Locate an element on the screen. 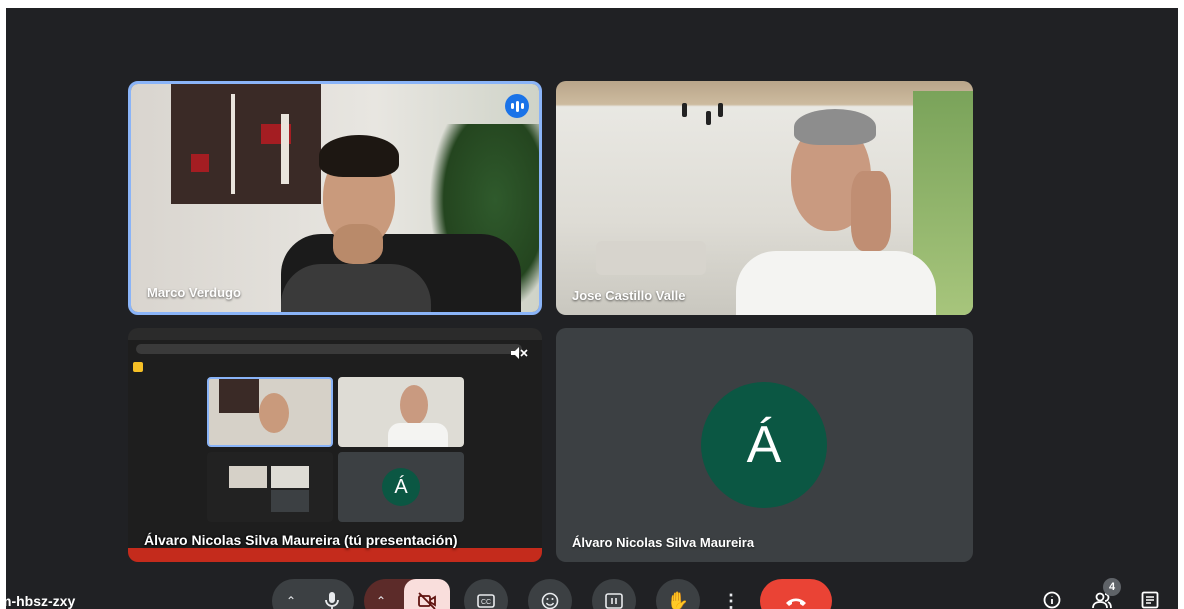  captions-icon: CC is located at coordinates (486, 601).